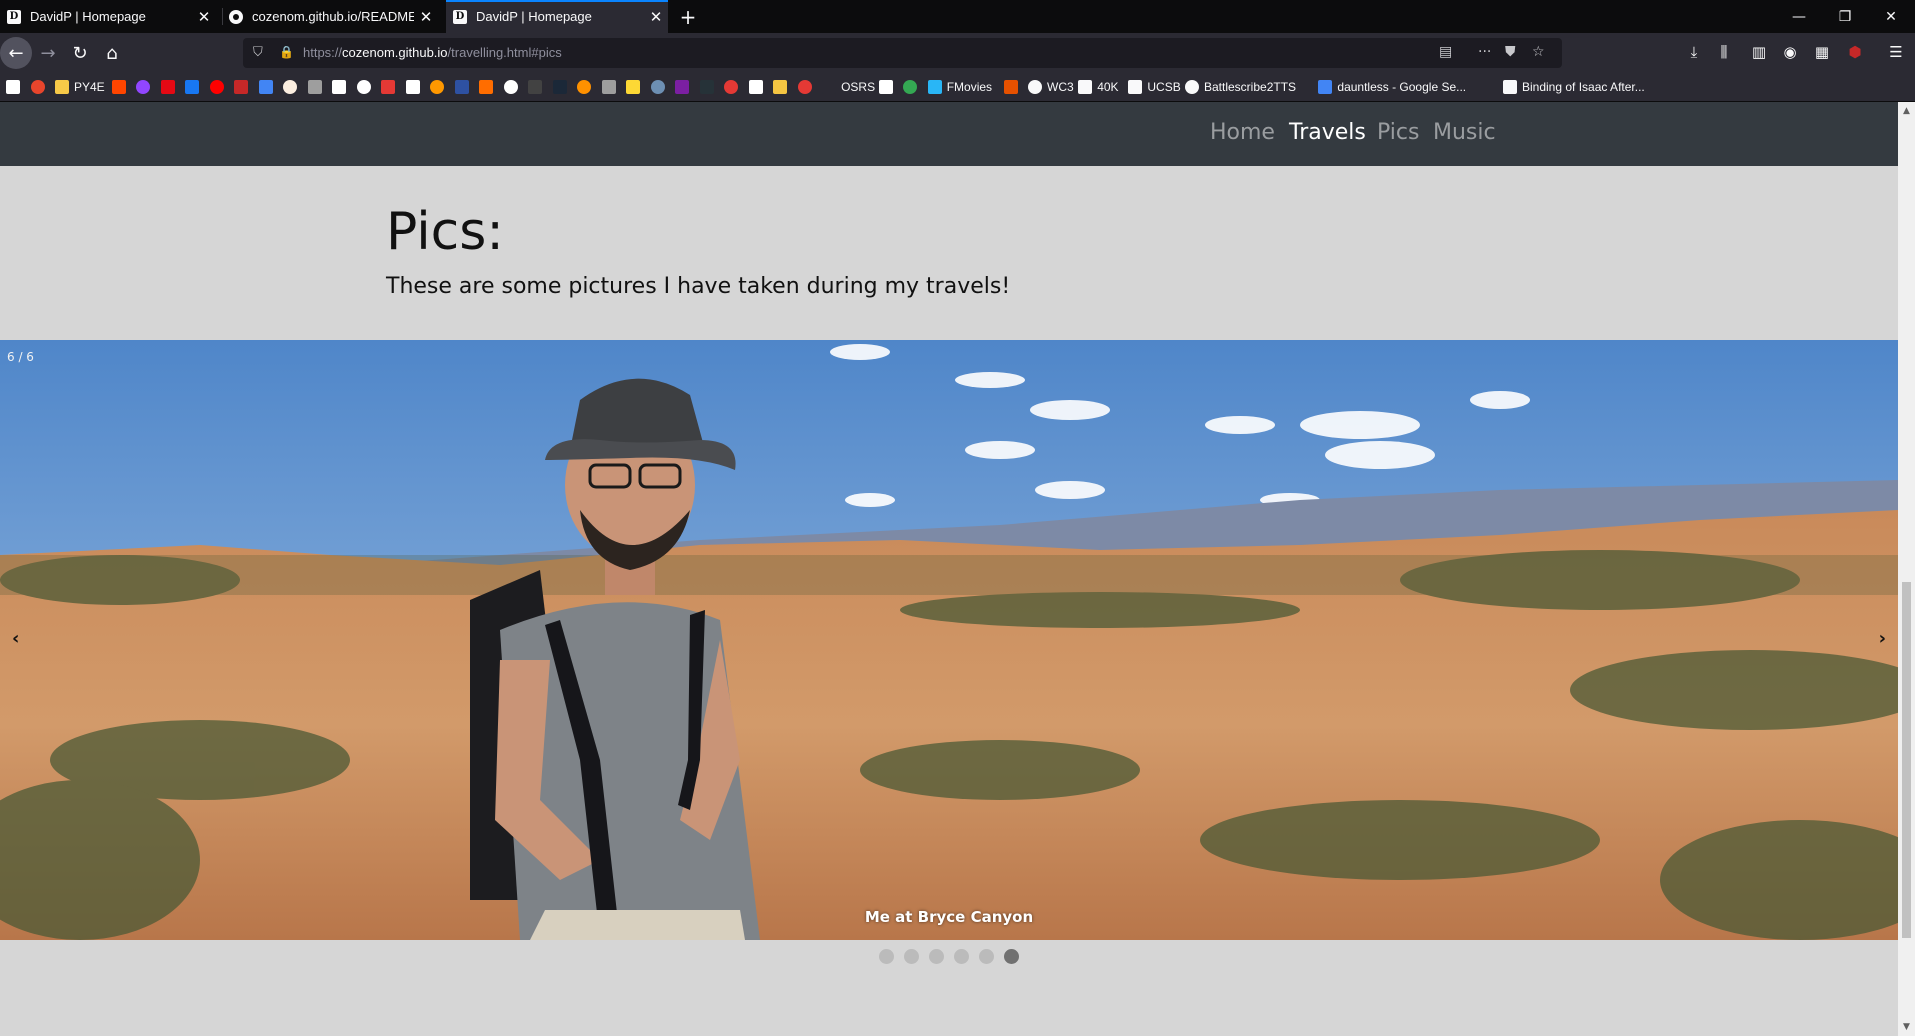 Image resolution: width=1915 pixels, height=1036 pixels. What do you see at coordinates (1855, 52) in the screenshot?
I see `ublock-icon: ⬢` at bounding box center [1855, 52].